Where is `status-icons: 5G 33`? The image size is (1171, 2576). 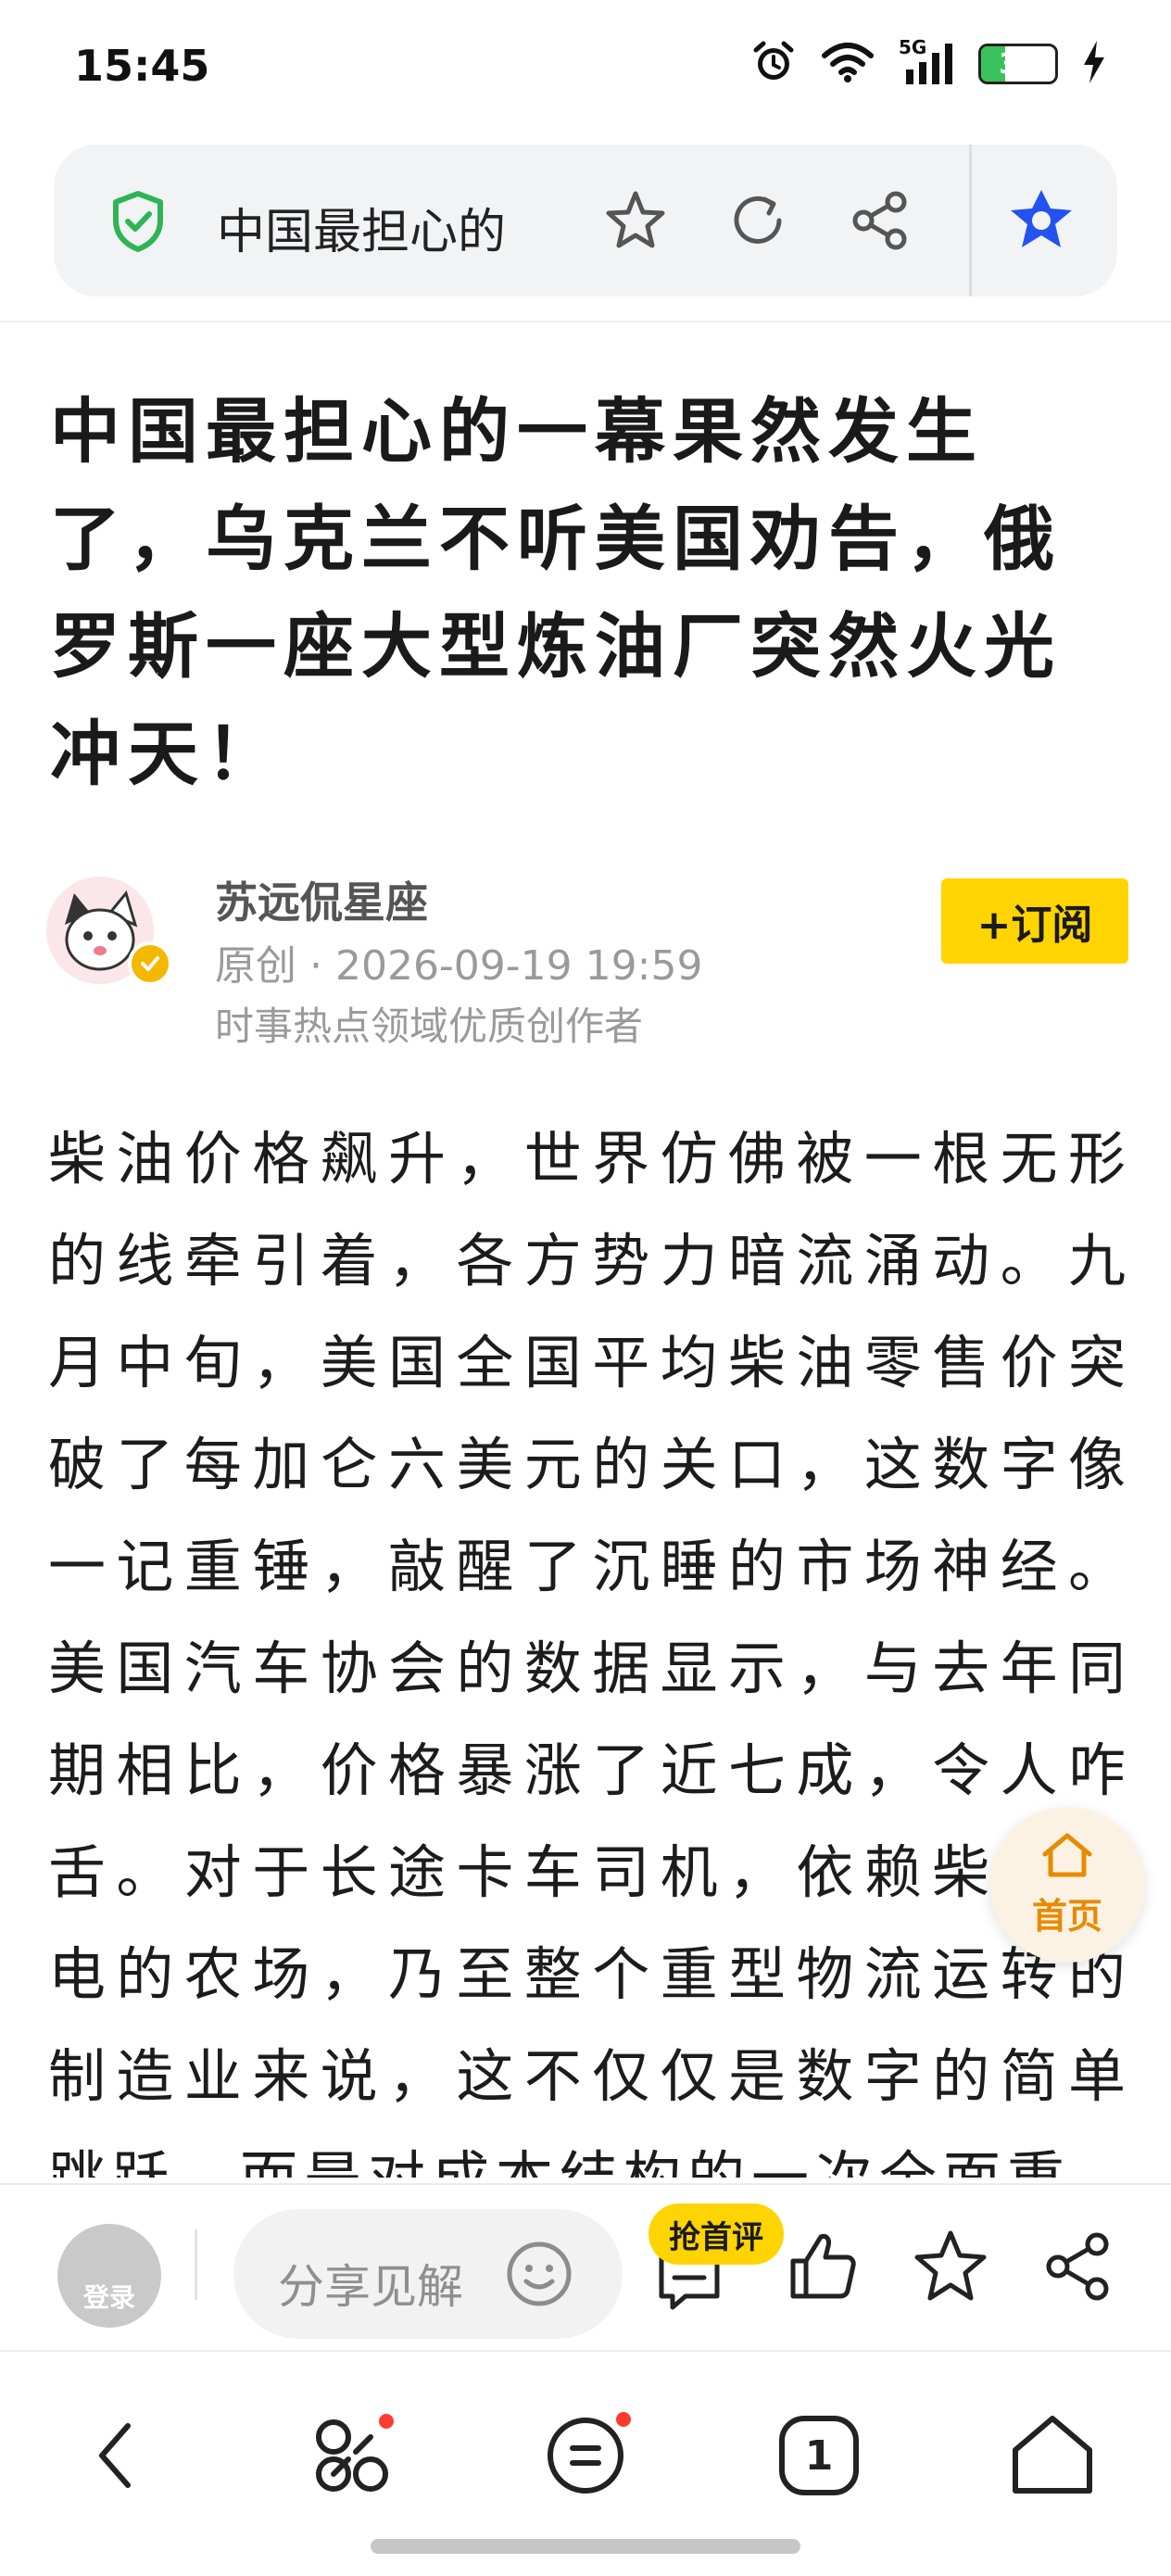
status-icons: 5G 33 is located at coordinates (928, 63).